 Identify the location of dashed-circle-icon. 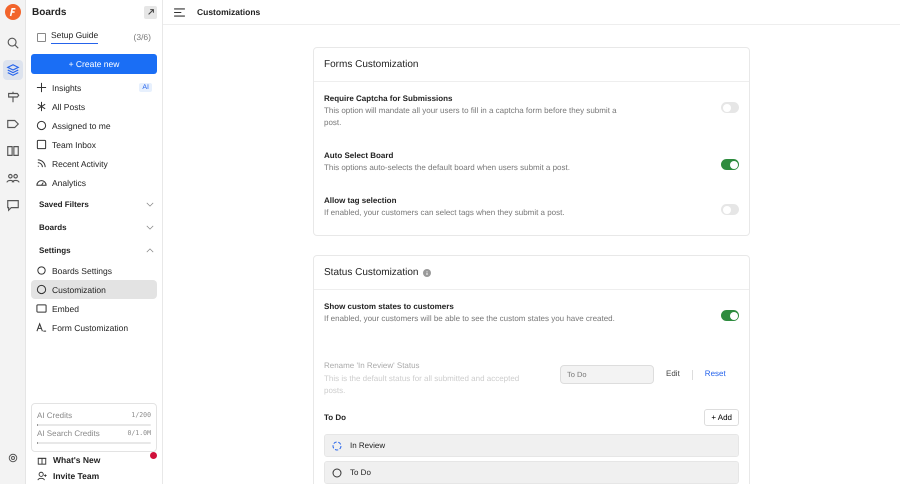
(337, 445).